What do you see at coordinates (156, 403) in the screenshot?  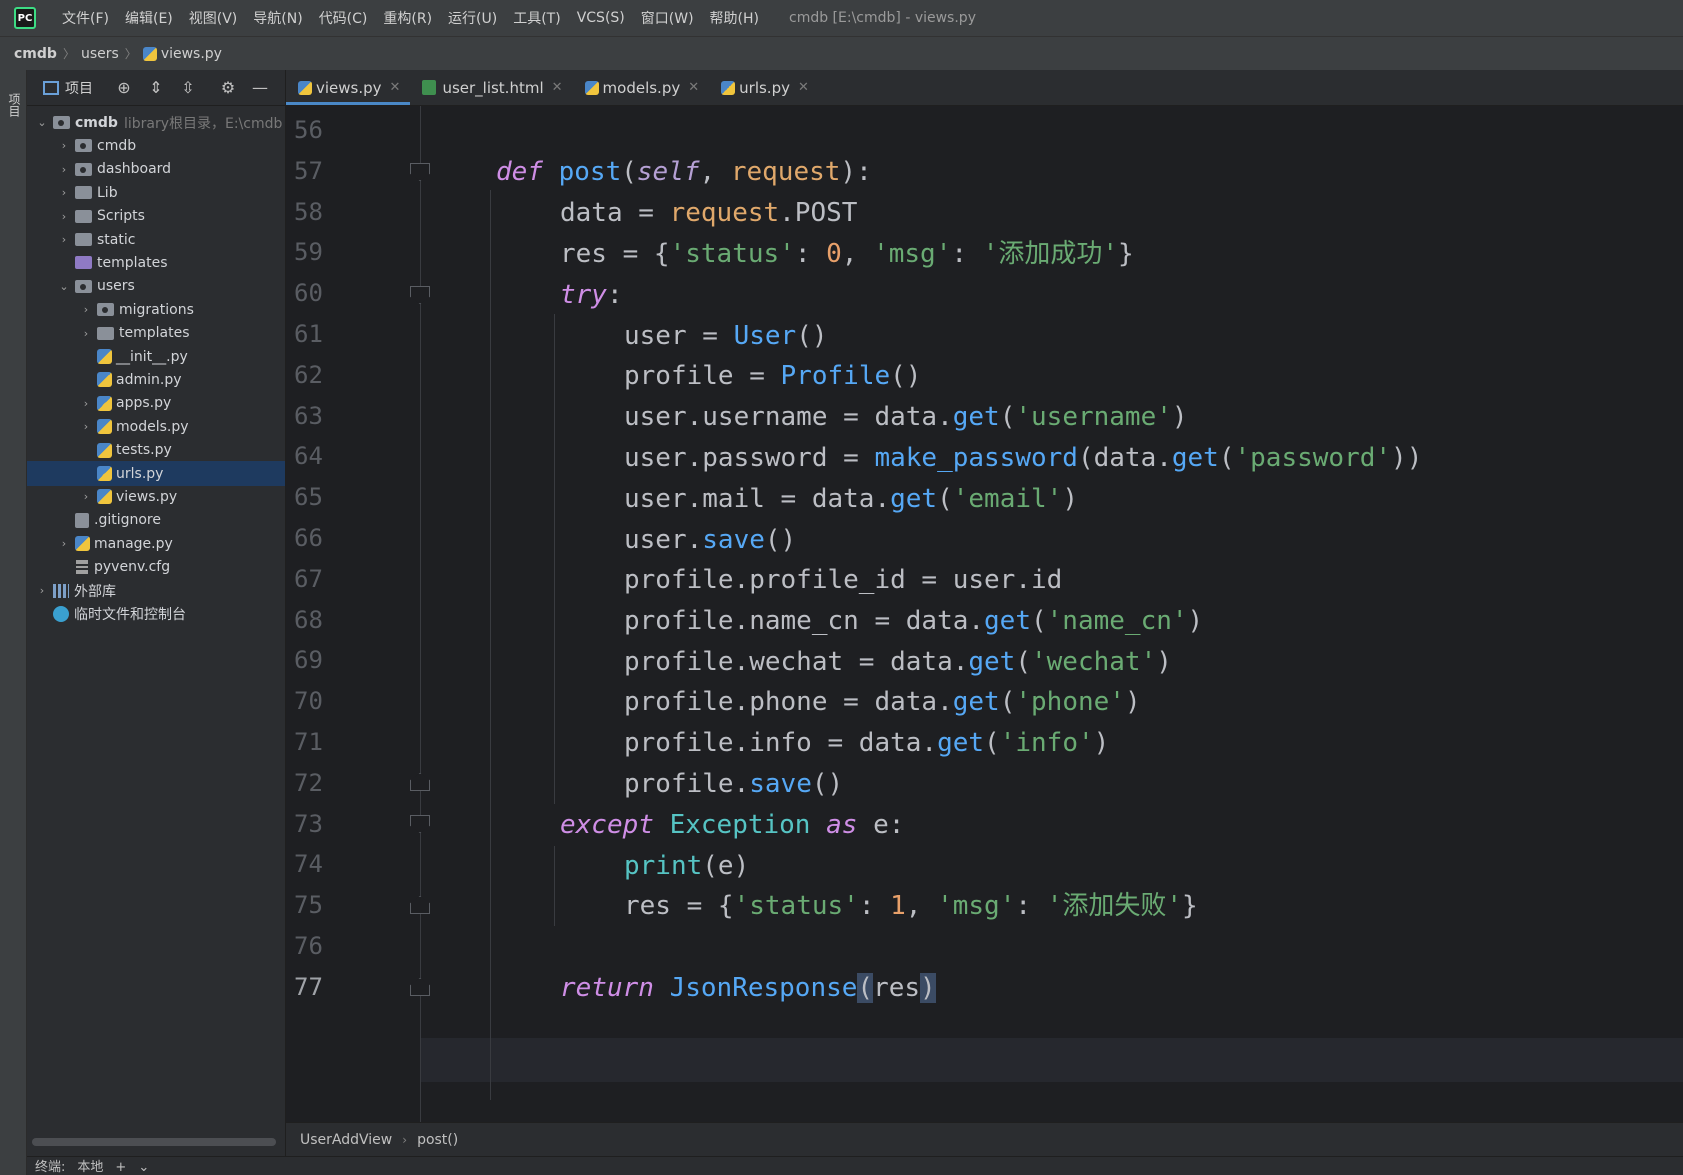 I see `tree-item: › apps.py` at bounding box center [156, 403].